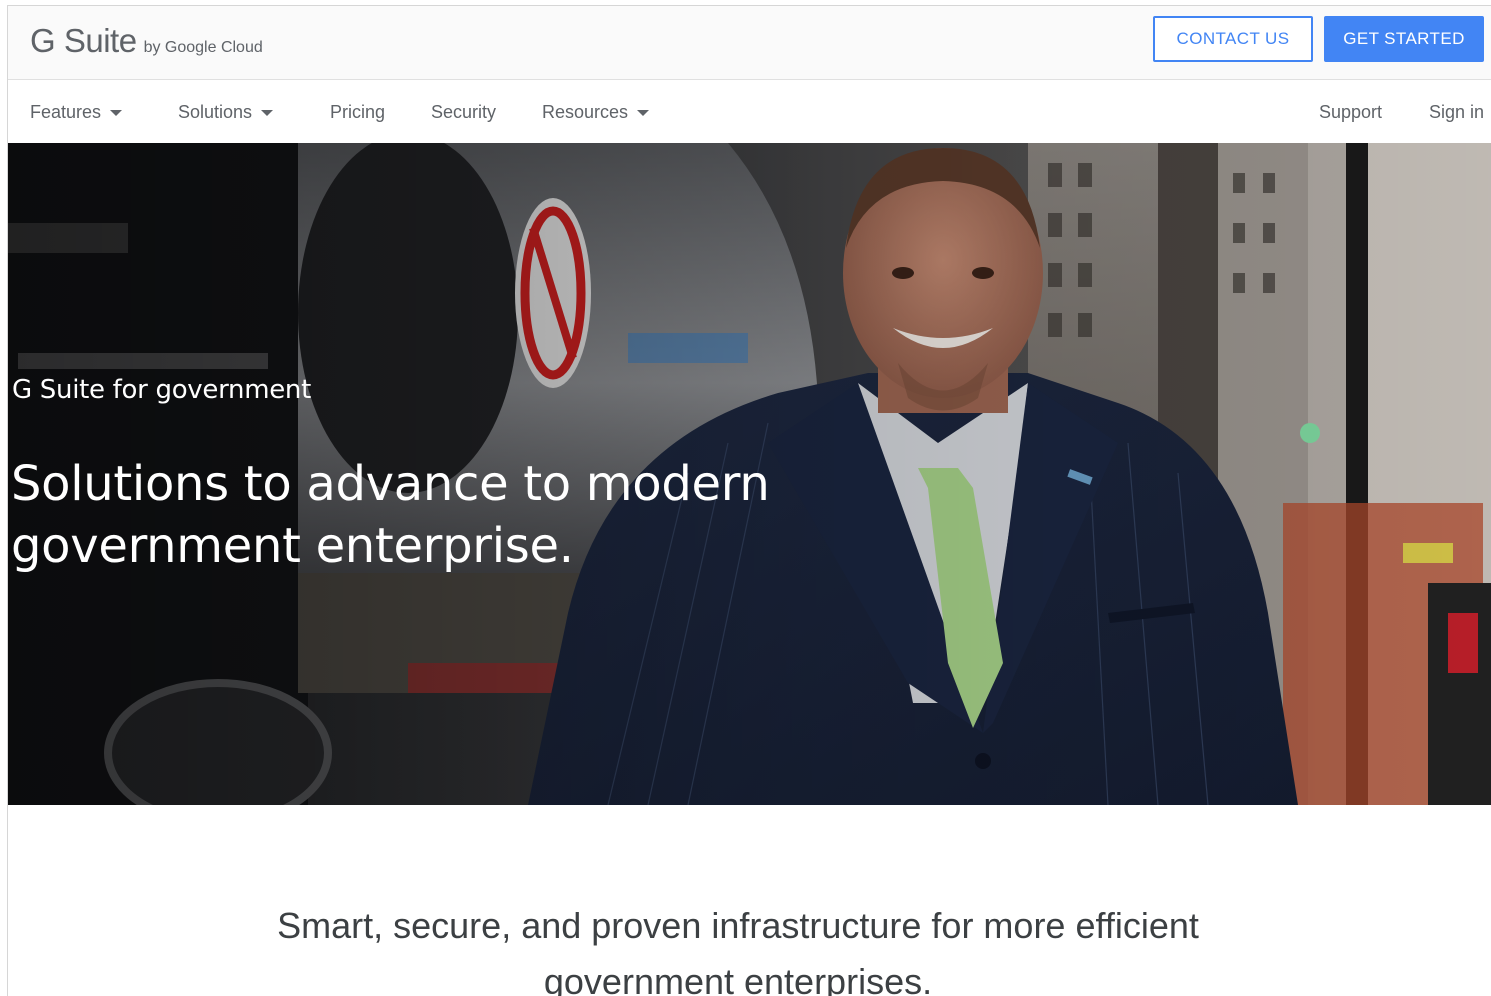 The image size is (1491, 996). I want to click on nav-item-resources: Resources, so click(596, 112).